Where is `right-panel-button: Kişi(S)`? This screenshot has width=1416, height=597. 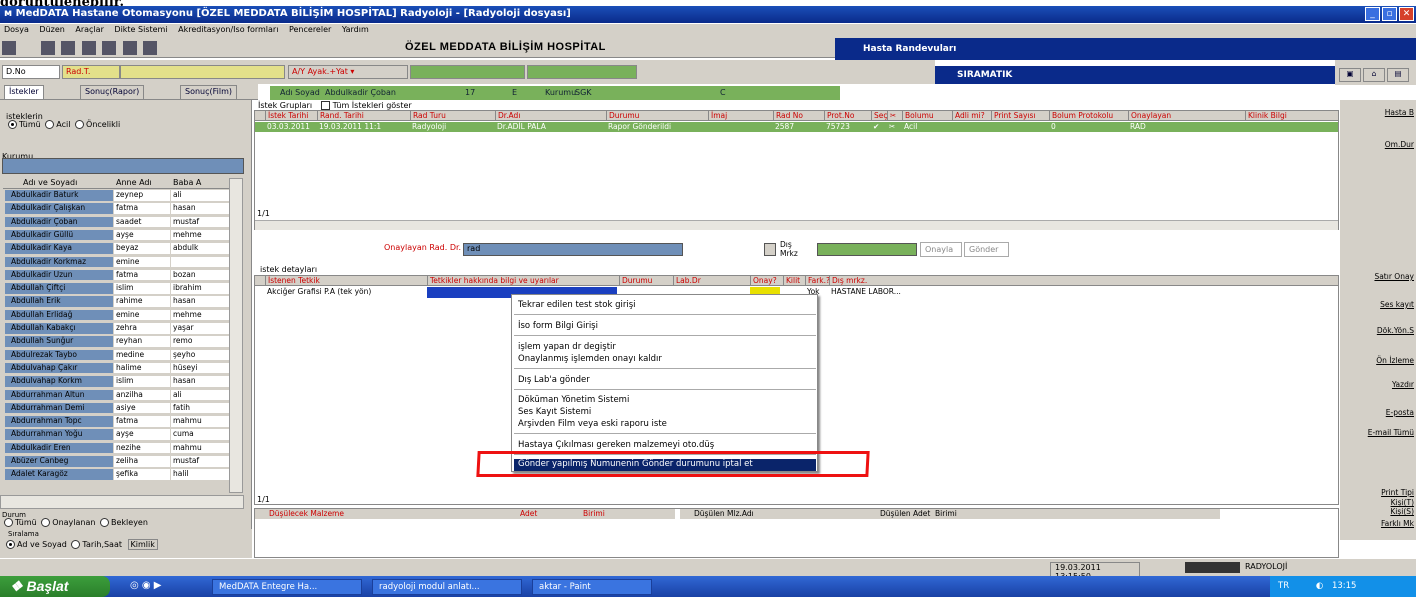 right-panel-button: Kişi(S) is located at coordinates (1380, 511).